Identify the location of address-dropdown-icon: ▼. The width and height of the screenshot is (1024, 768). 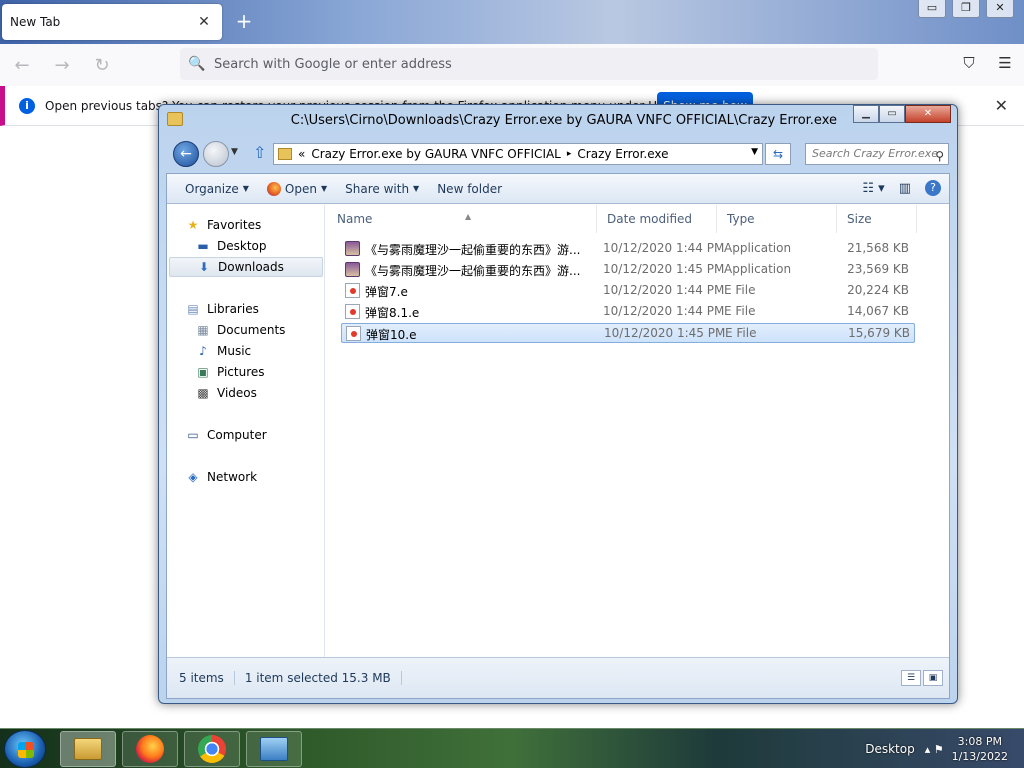
(754, 152).